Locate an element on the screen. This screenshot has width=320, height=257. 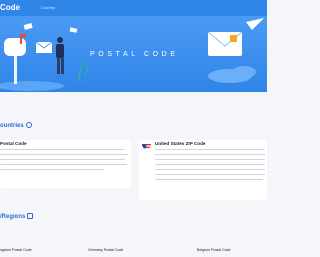
envelope-illustration-icon is located at coordinates (235, 50).